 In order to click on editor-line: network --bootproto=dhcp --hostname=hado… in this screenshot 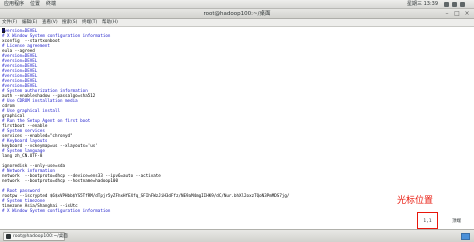, I will do `click(60, 180)`.